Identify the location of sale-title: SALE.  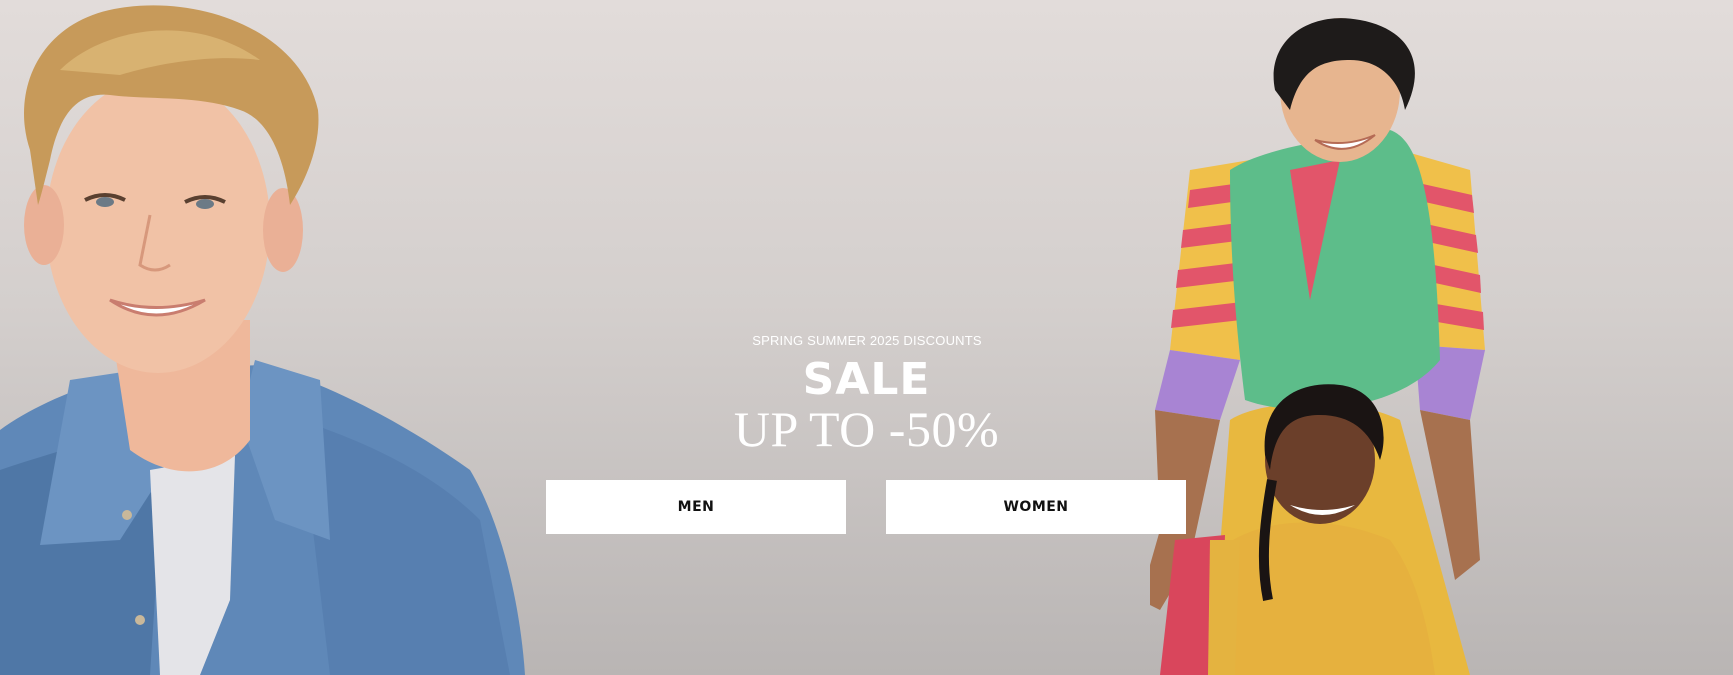
(866, 379).